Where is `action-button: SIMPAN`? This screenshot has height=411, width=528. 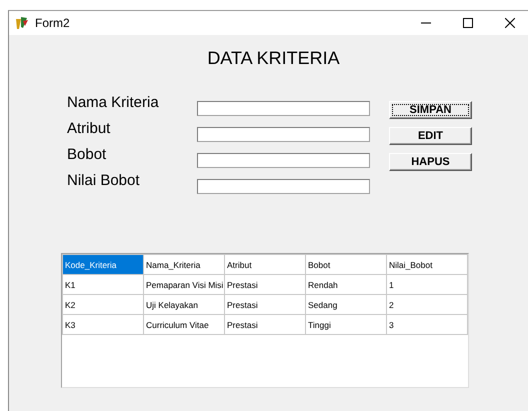 action-button: SIMPAN is located at coordinates (430, 110).